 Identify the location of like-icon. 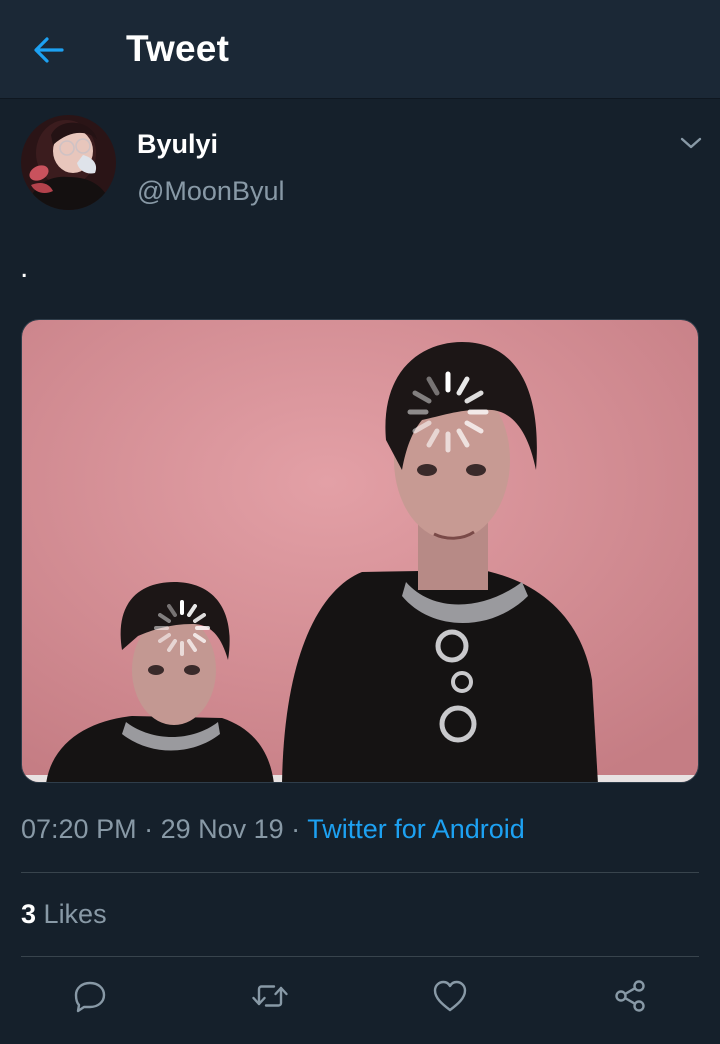
(450, 996).